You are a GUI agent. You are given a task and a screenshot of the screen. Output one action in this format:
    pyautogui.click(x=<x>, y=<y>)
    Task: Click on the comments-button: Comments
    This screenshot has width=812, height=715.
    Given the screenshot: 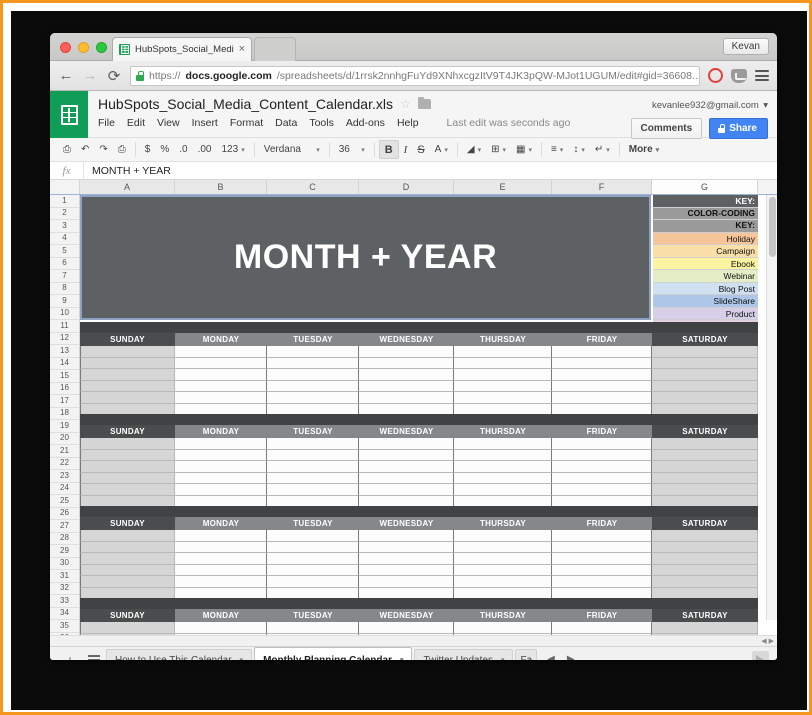 What is the action you would take?
    pyautogui.click(x=666, y=128)
    